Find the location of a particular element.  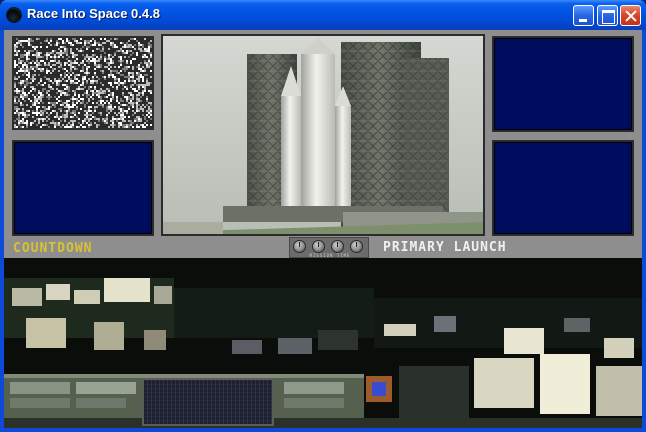

minimize-button is located at coordinates (583, 15).